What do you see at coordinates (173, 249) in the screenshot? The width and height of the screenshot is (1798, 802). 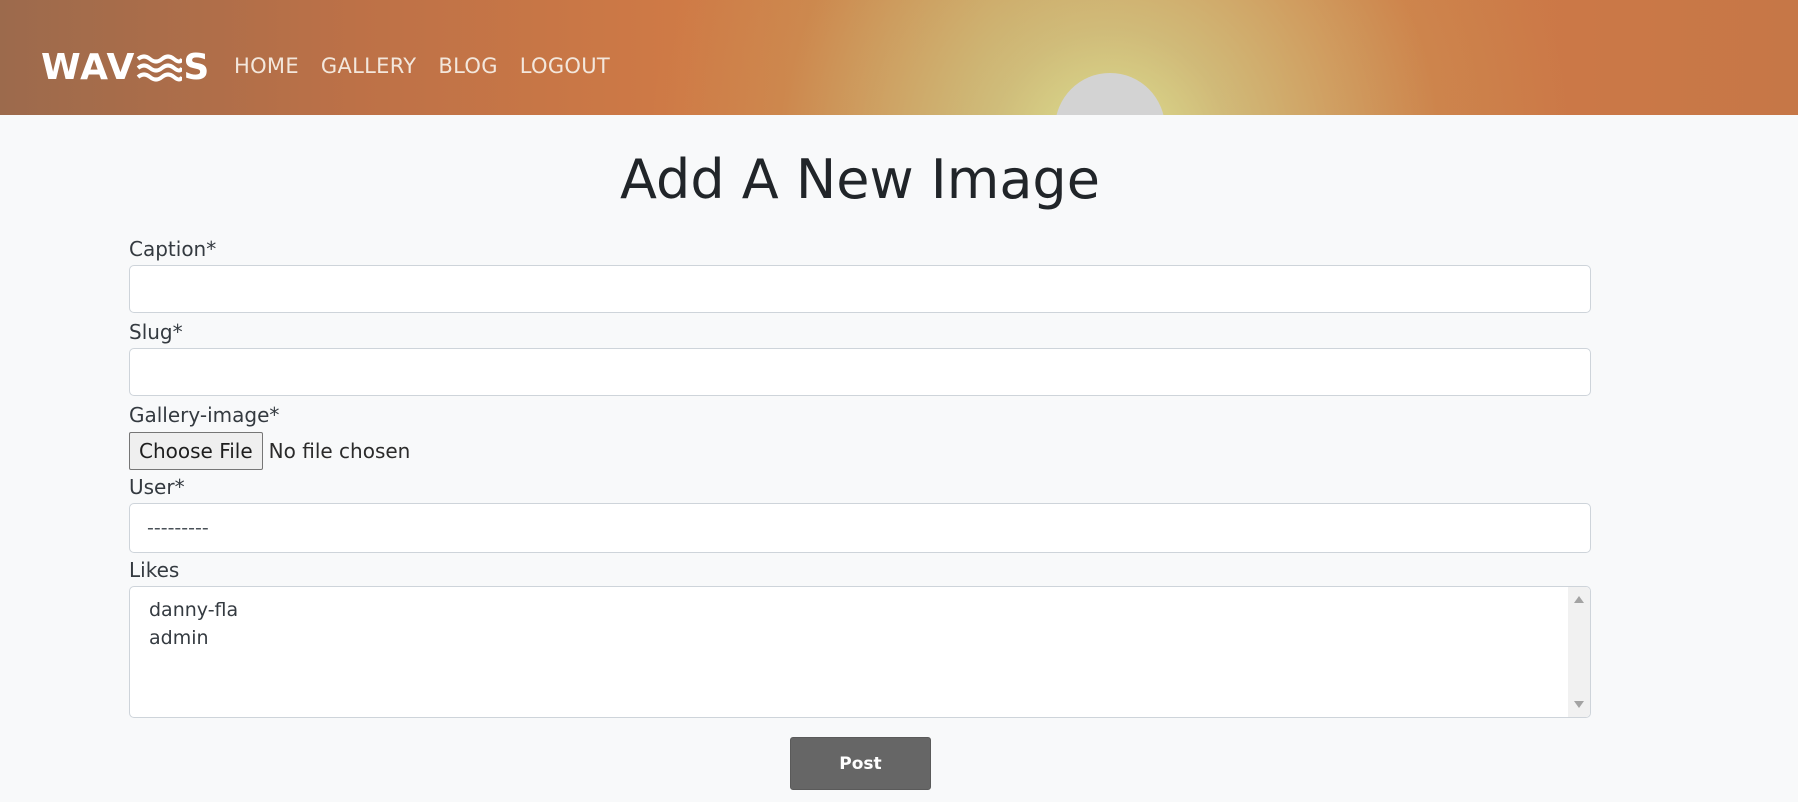 I see `caption-label: Caption*` at bounding box center [173, 249].